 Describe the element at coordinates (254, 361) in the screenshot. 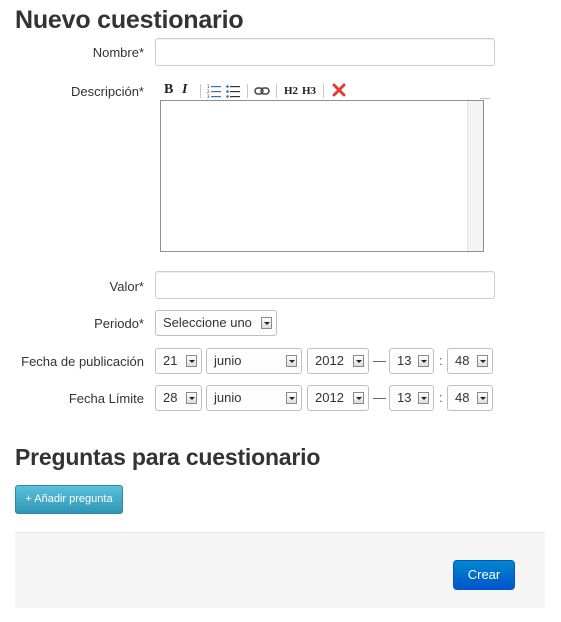

I see `pub-month-select: junio` at that location.